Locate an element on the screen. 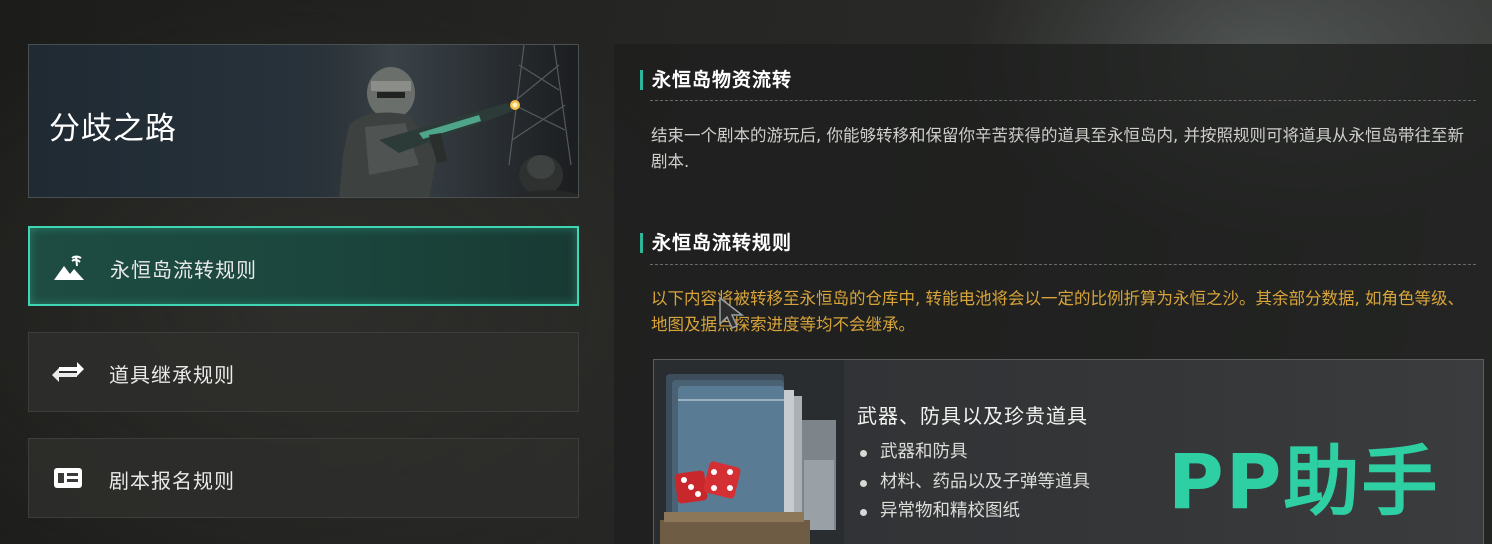 This screenshot has width=1492, height=544. list-item: 异常物和精校图纸 is located at coordinates (973, 512).